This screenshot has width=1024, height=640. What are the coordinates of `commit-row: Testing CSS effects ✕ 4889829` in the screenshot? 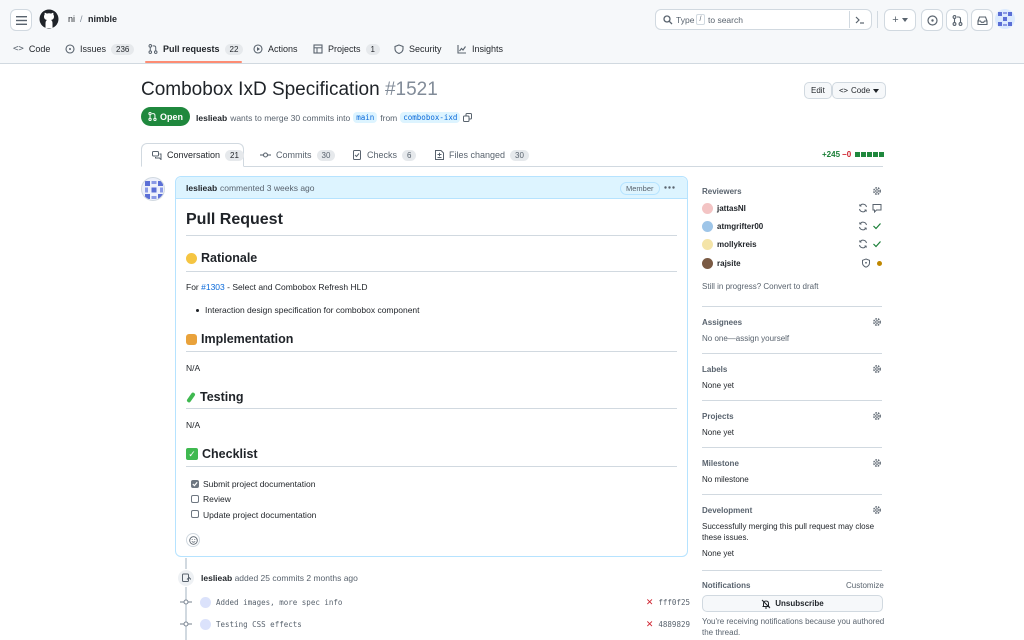 It's located at (435, 624).